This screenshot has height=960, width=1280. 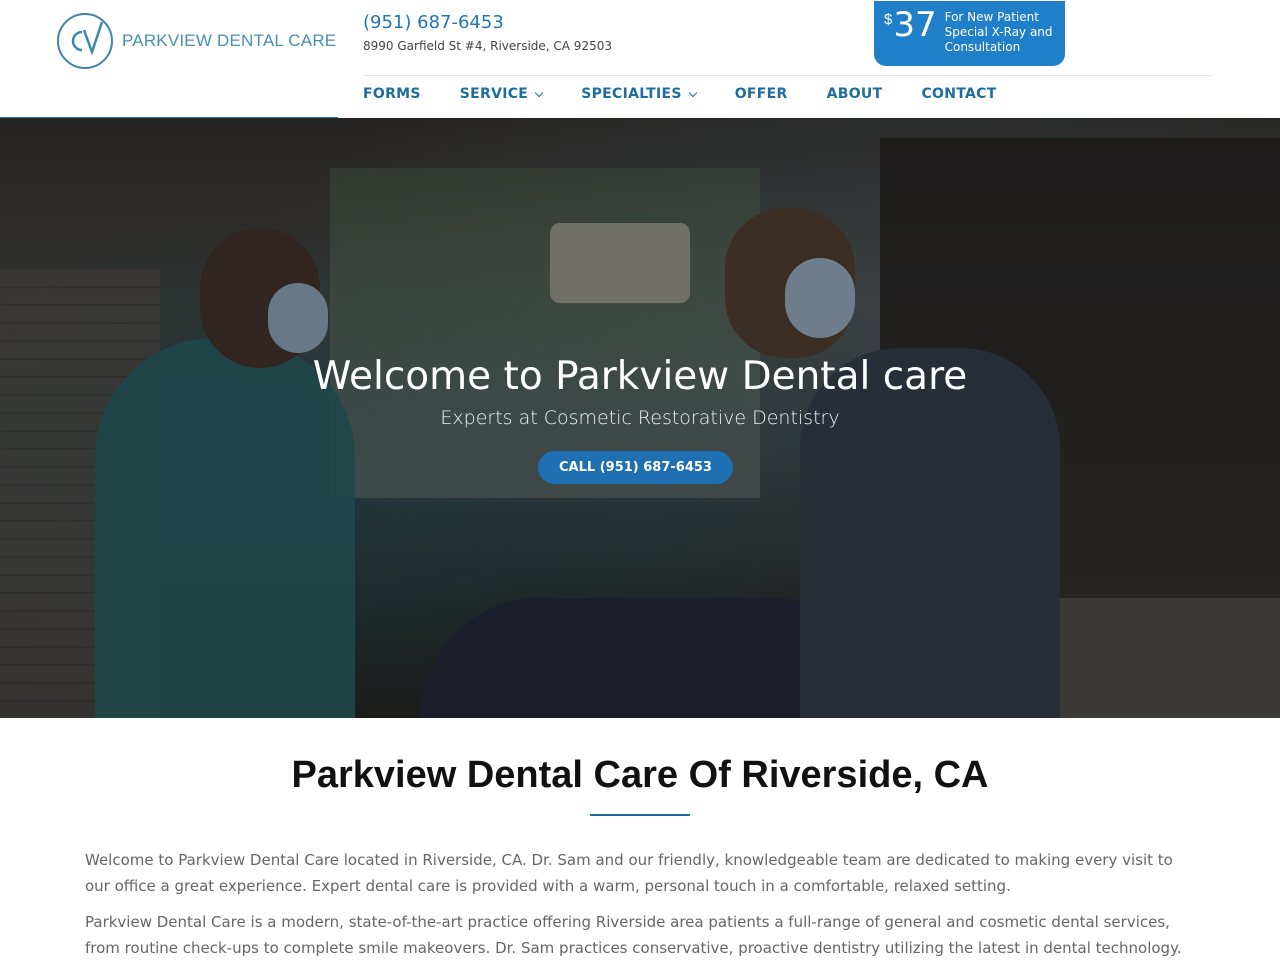 I want to click on offer-line-3: Consultation, so click(x=982, y=47).